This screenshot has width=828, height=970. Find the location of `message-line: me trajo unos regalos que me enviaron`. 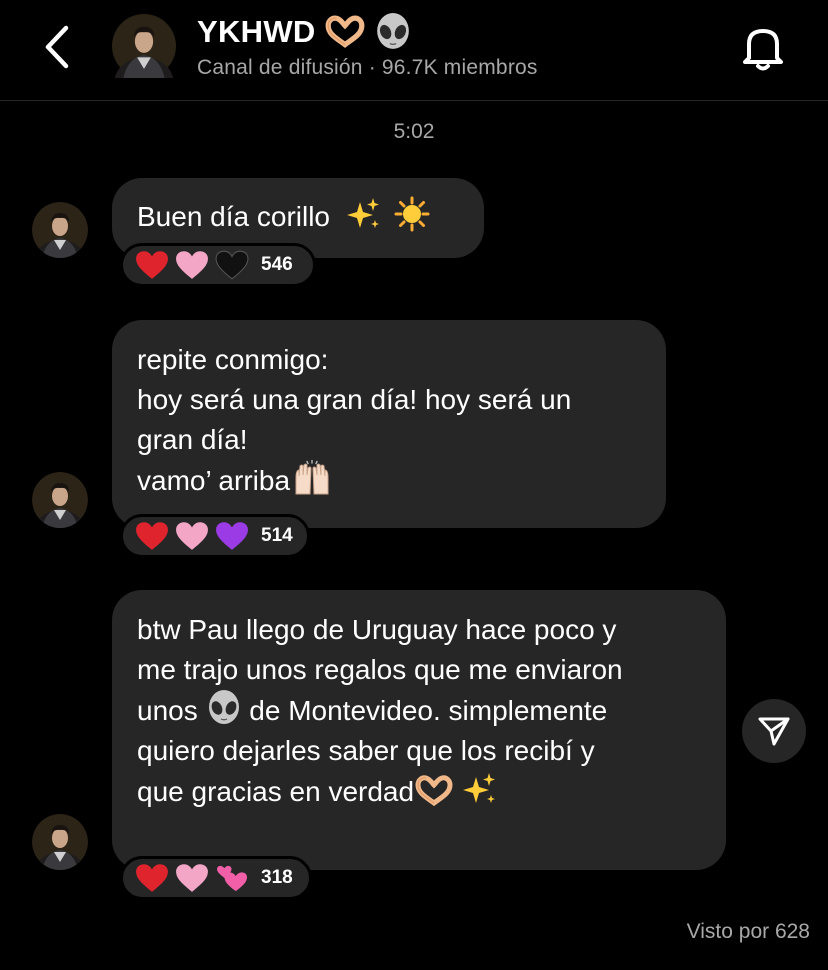

message-line: me trajo unos regalos que me enviaron is located at coordinates (380, 669).